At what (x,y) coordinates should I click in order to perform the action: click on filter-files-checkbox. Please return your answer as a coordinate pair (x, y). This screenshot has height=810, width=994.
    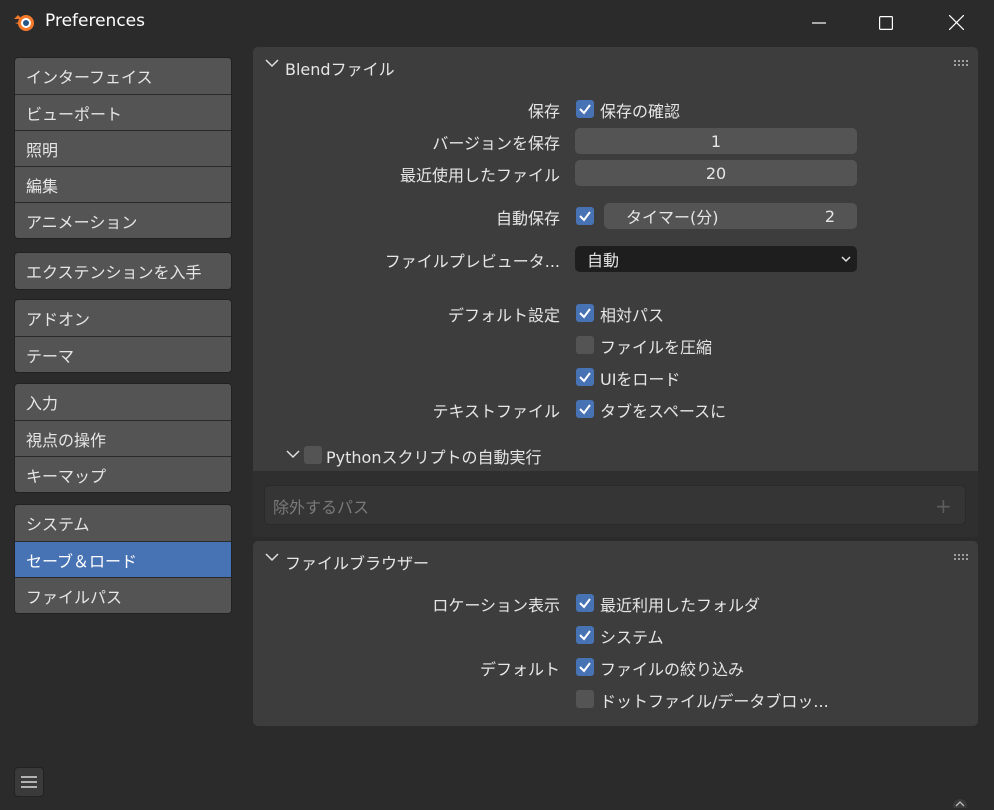
    Looking at the image, I should click on (585, 667).